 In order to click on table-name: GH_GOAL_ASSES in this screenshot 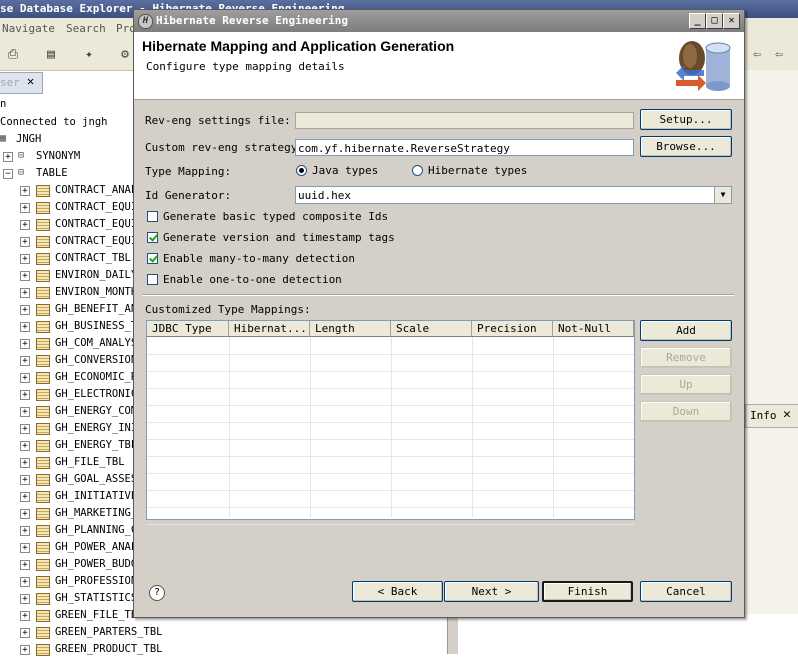, I will do `click(96, 479)`.